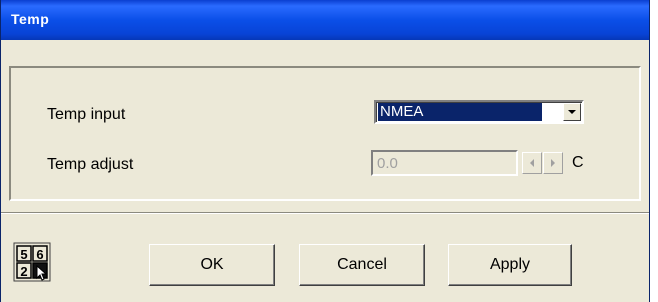 This screenshot has height=302, width=658. I want to click on temp-adjust-label: Temp adjust, so click(90, 164).